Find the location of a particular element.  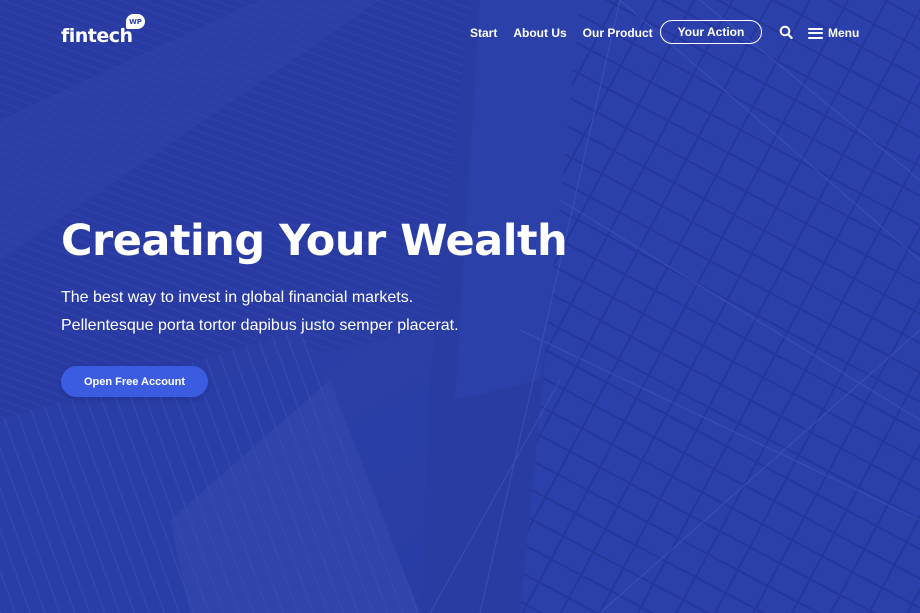

open-free-account-button: Open Free Account is located at coordinates (134, 381).